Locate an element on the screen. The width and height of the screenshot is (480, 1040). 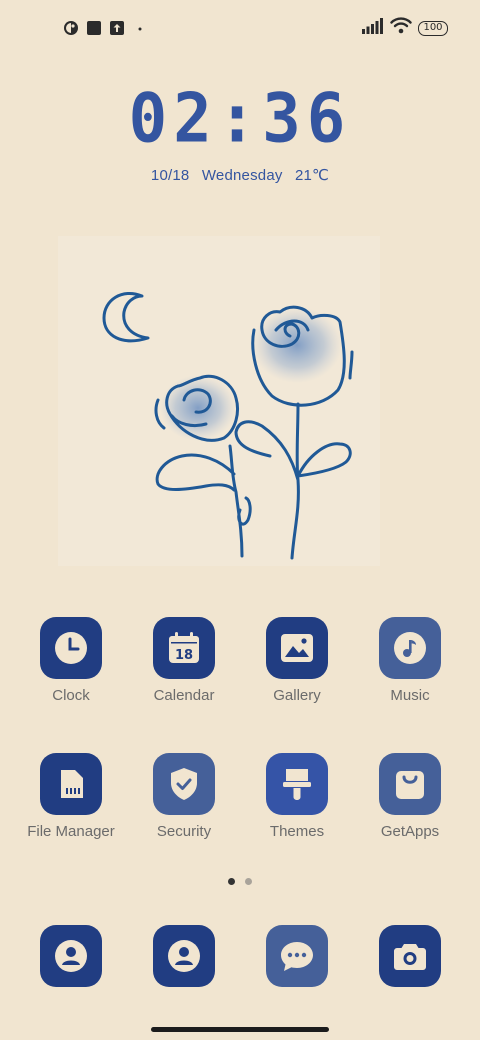
app-getapps: GetApps is located at coordinates (410, 796).